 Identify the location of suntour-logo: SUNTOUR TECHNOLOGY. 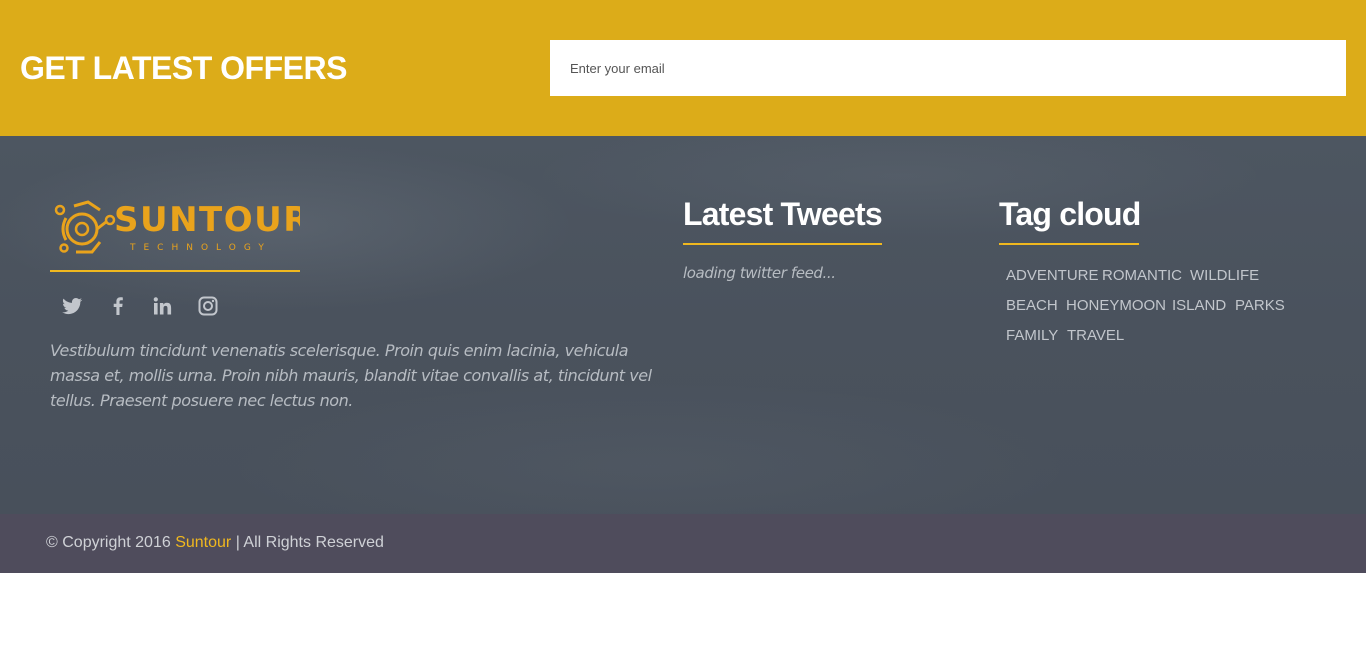
(179, 227).